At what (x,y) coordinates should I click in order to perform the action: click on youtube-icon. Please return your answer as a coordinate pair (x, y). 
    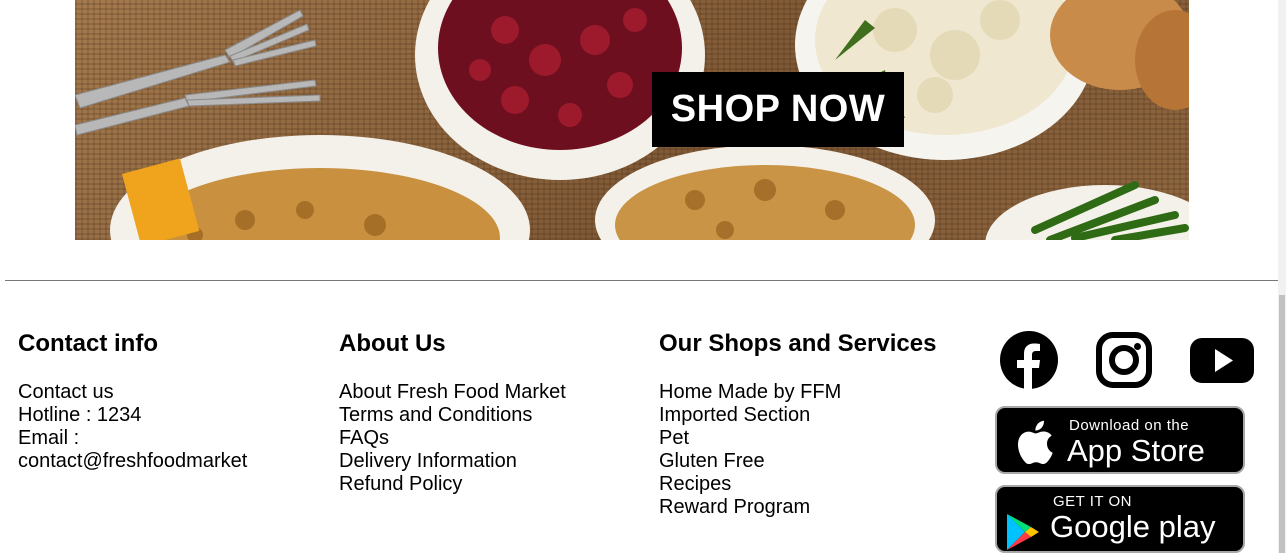
    Looking at the image, I should click on (1222, 360).